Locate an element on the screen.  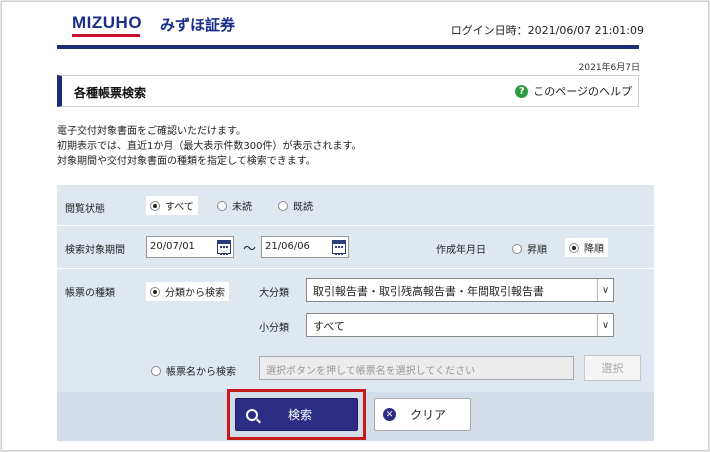
company-name: みずほ証券 is located at coordinates (198, 25).